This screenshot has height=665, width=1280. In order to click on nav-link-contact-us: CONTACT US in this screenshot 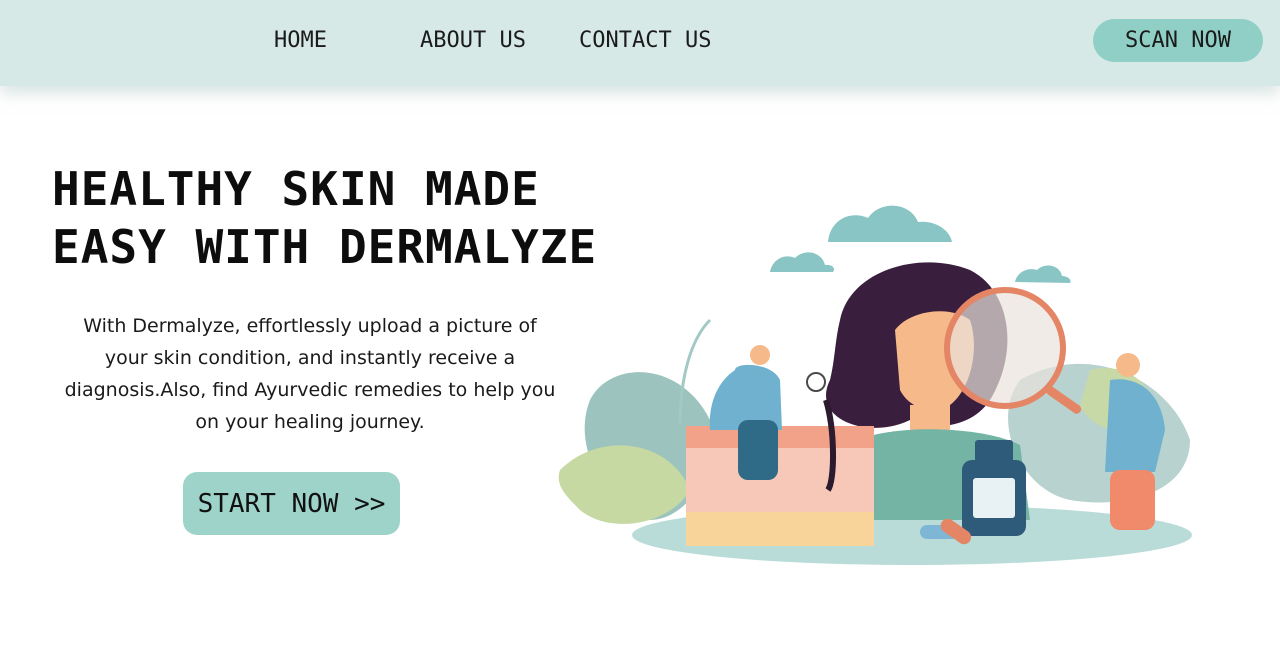, I will do `click(645, 40)`.